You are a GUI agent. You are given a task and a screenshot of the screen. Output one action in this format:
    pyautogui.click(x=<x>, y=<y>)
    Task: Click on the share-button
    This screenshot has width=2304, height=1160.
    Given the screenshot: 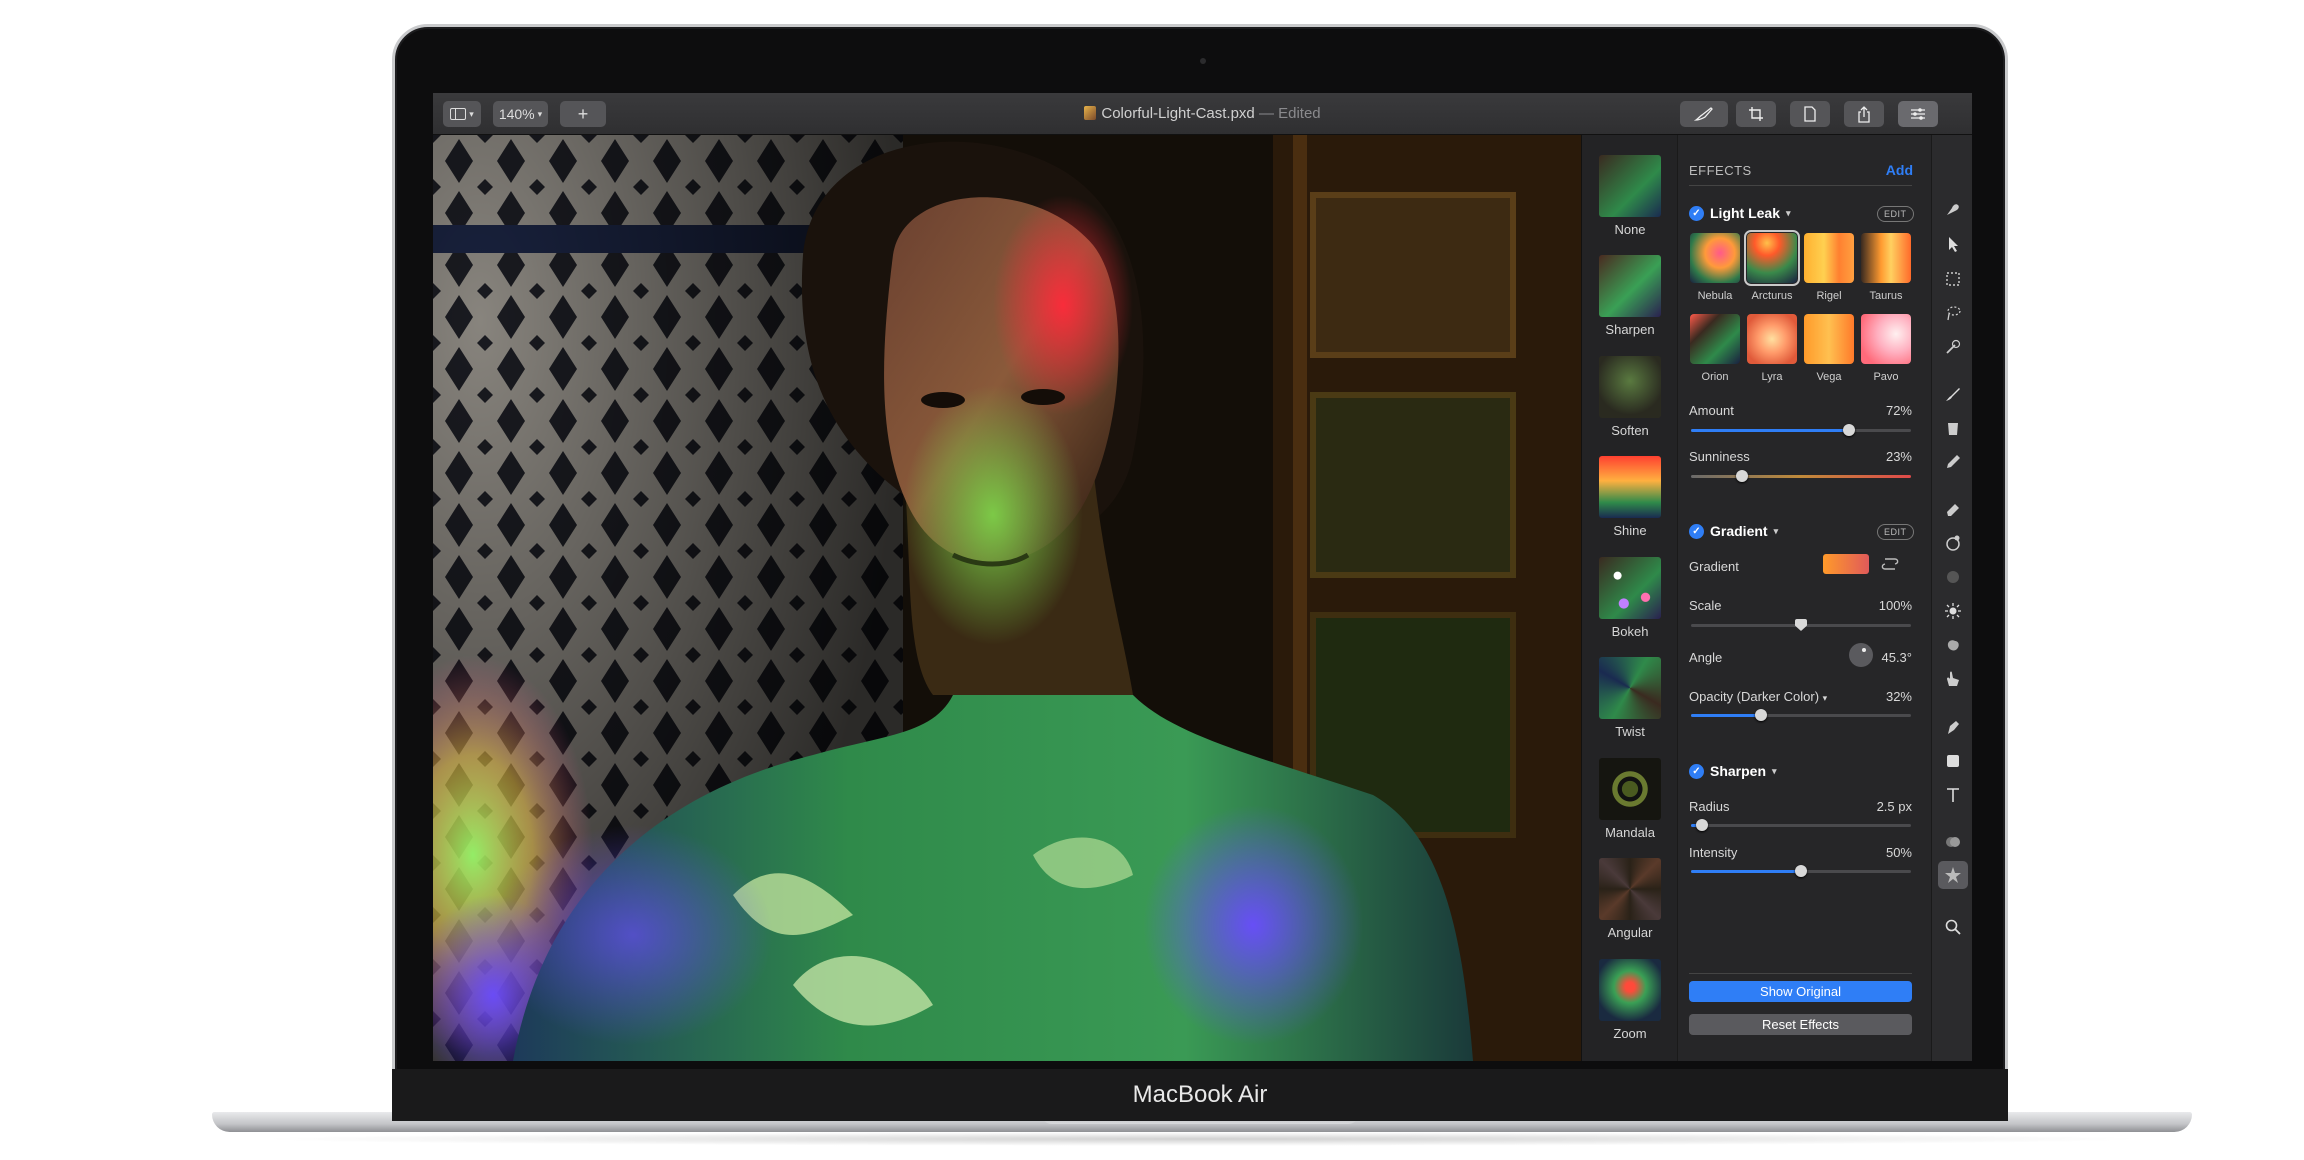 What is the action you would take?
    pyautogui.click(x=1864, y=114)
    